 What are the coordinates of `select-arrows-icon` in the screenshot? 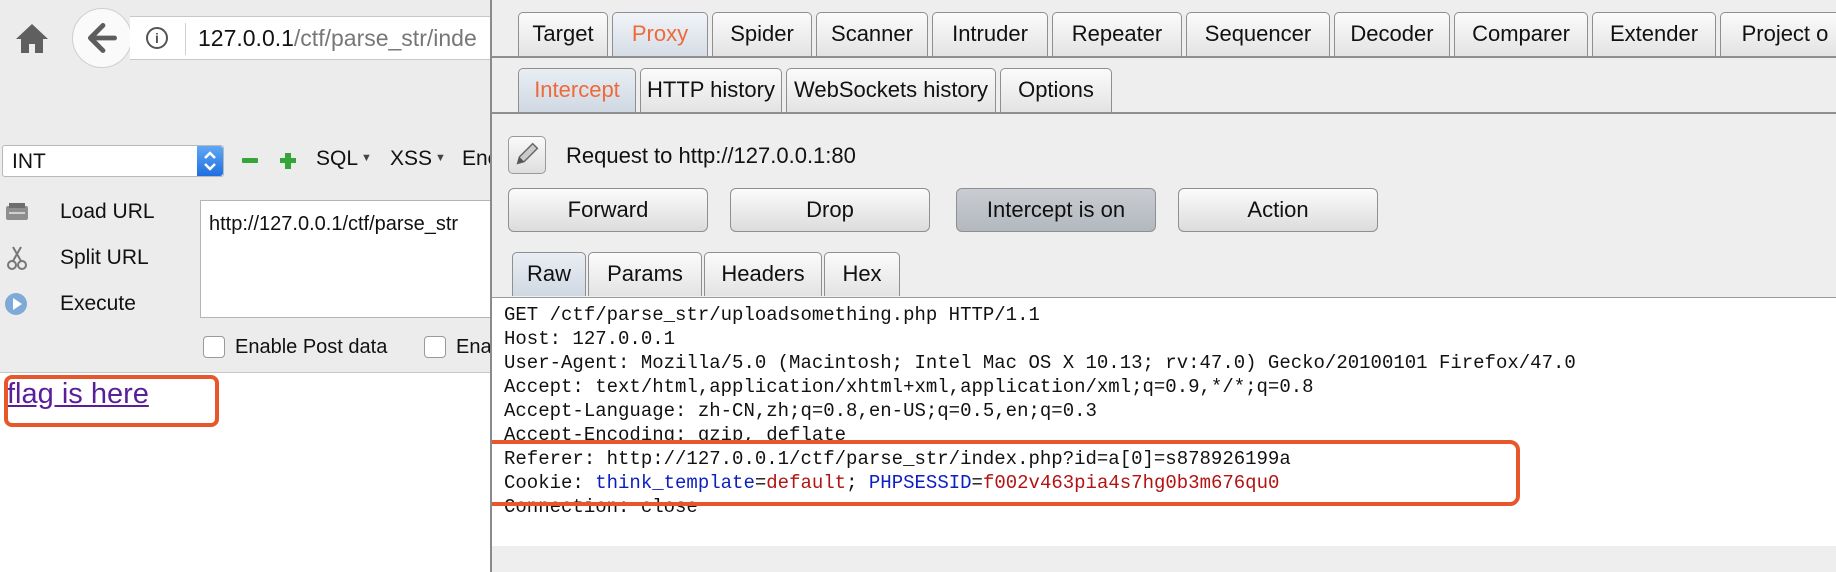 It's located at (210, 161).